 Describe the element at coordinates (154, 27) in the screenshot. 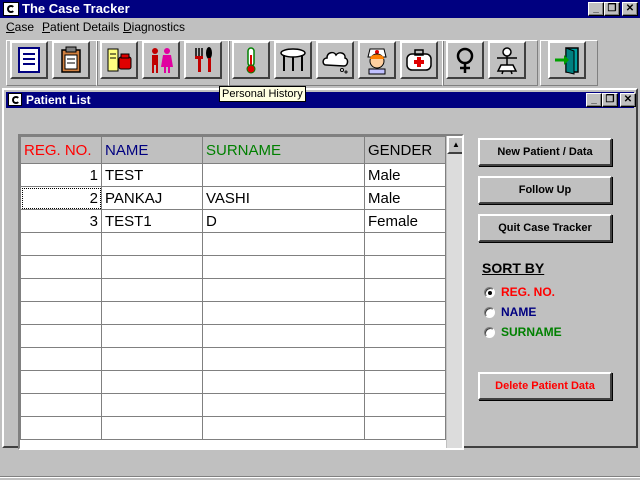

I see `menu-diagnostics: Diagnostics` at that location.